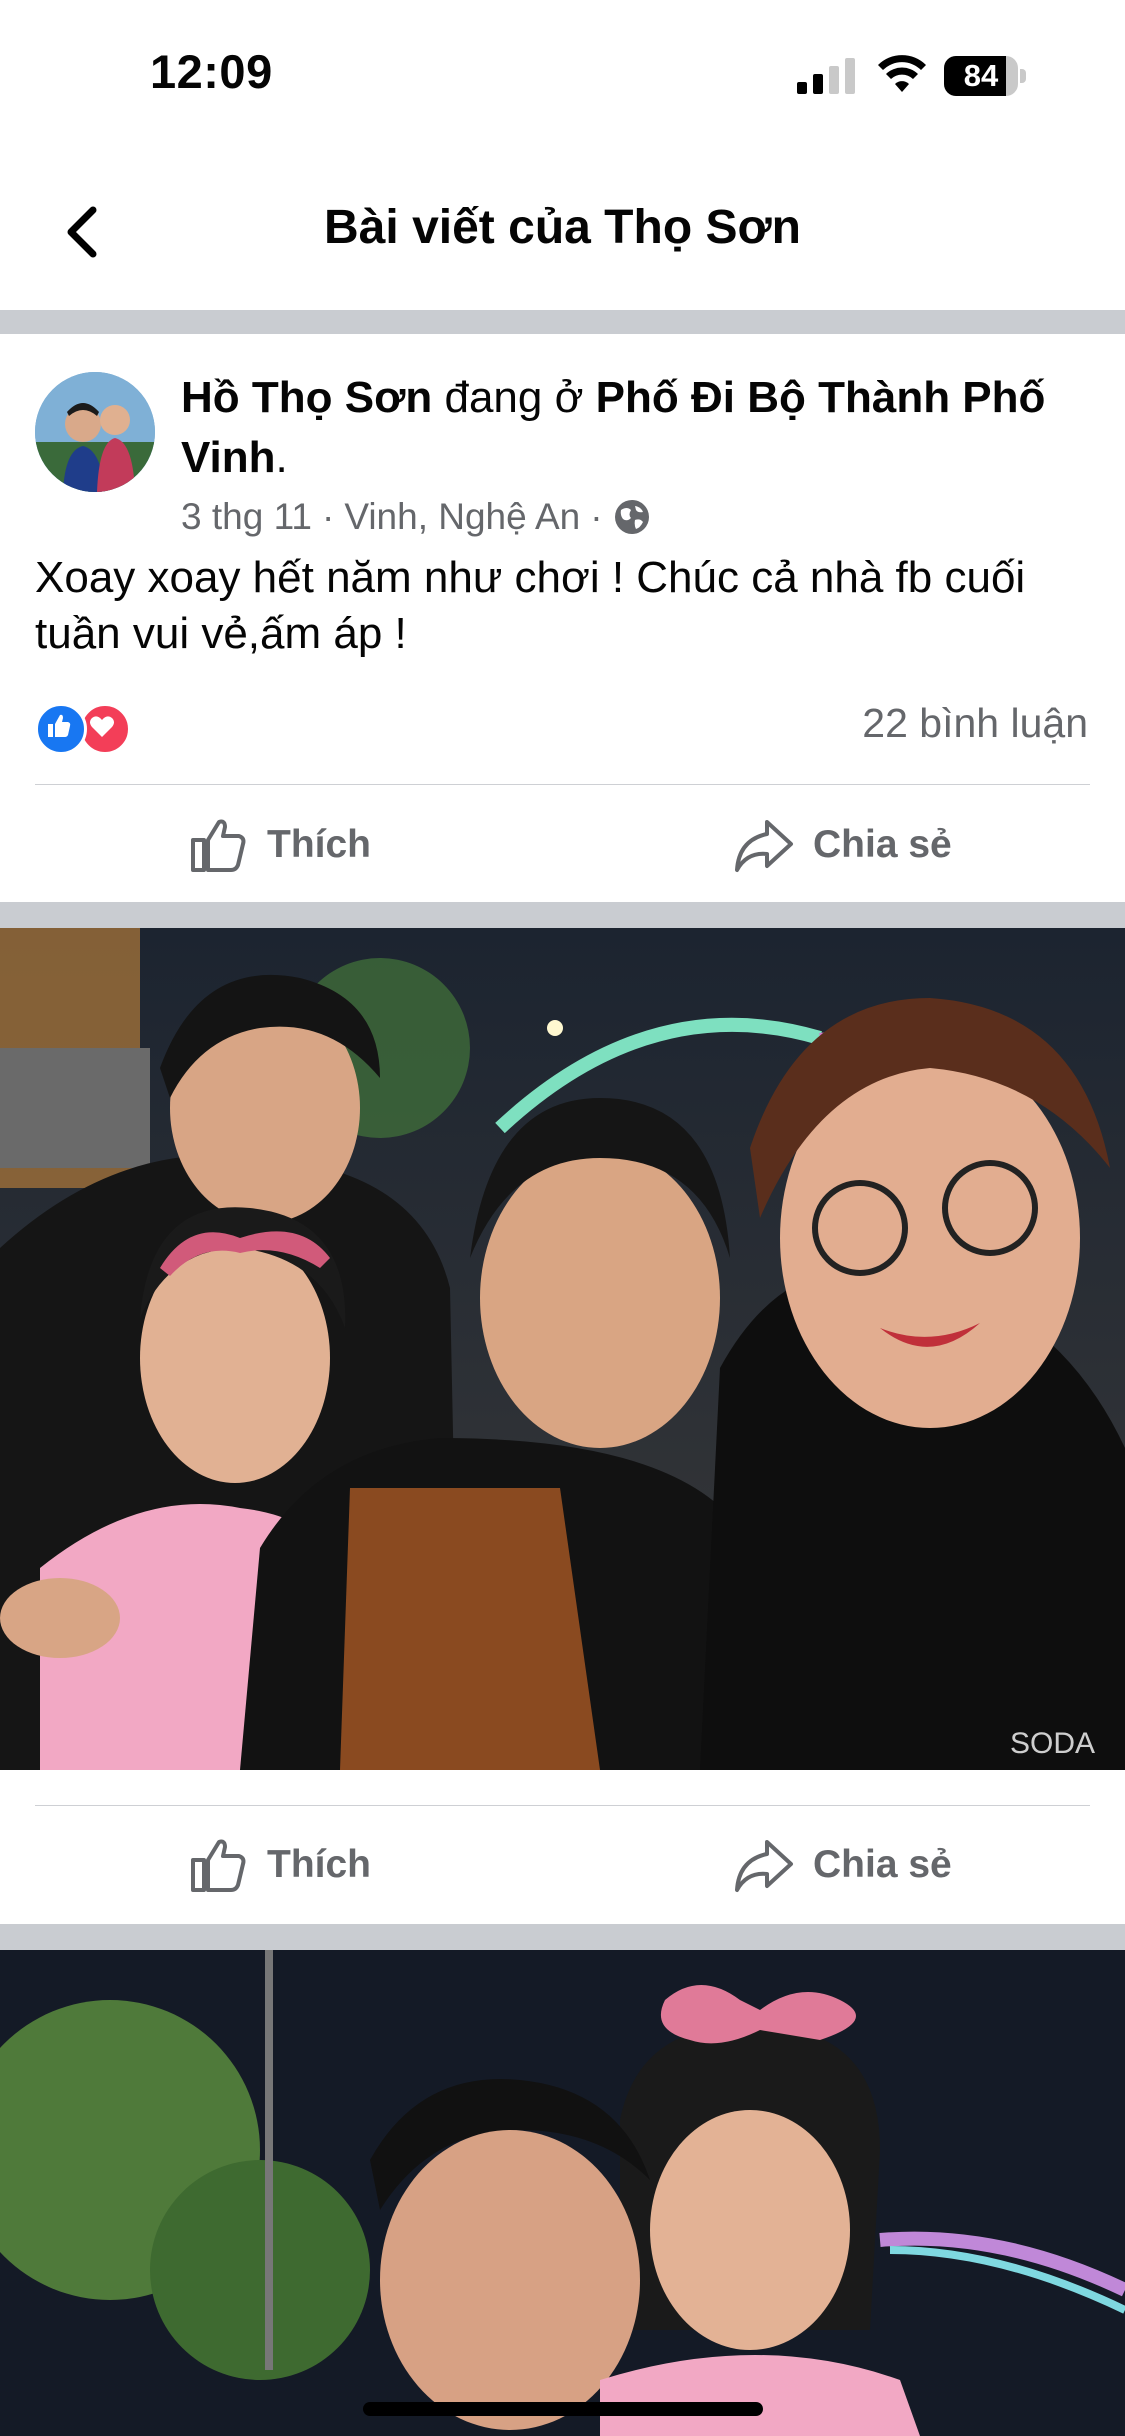 The width and height of the screenshot is (1125, 2436). I want to click on home-indicator, so click(563, 2409).